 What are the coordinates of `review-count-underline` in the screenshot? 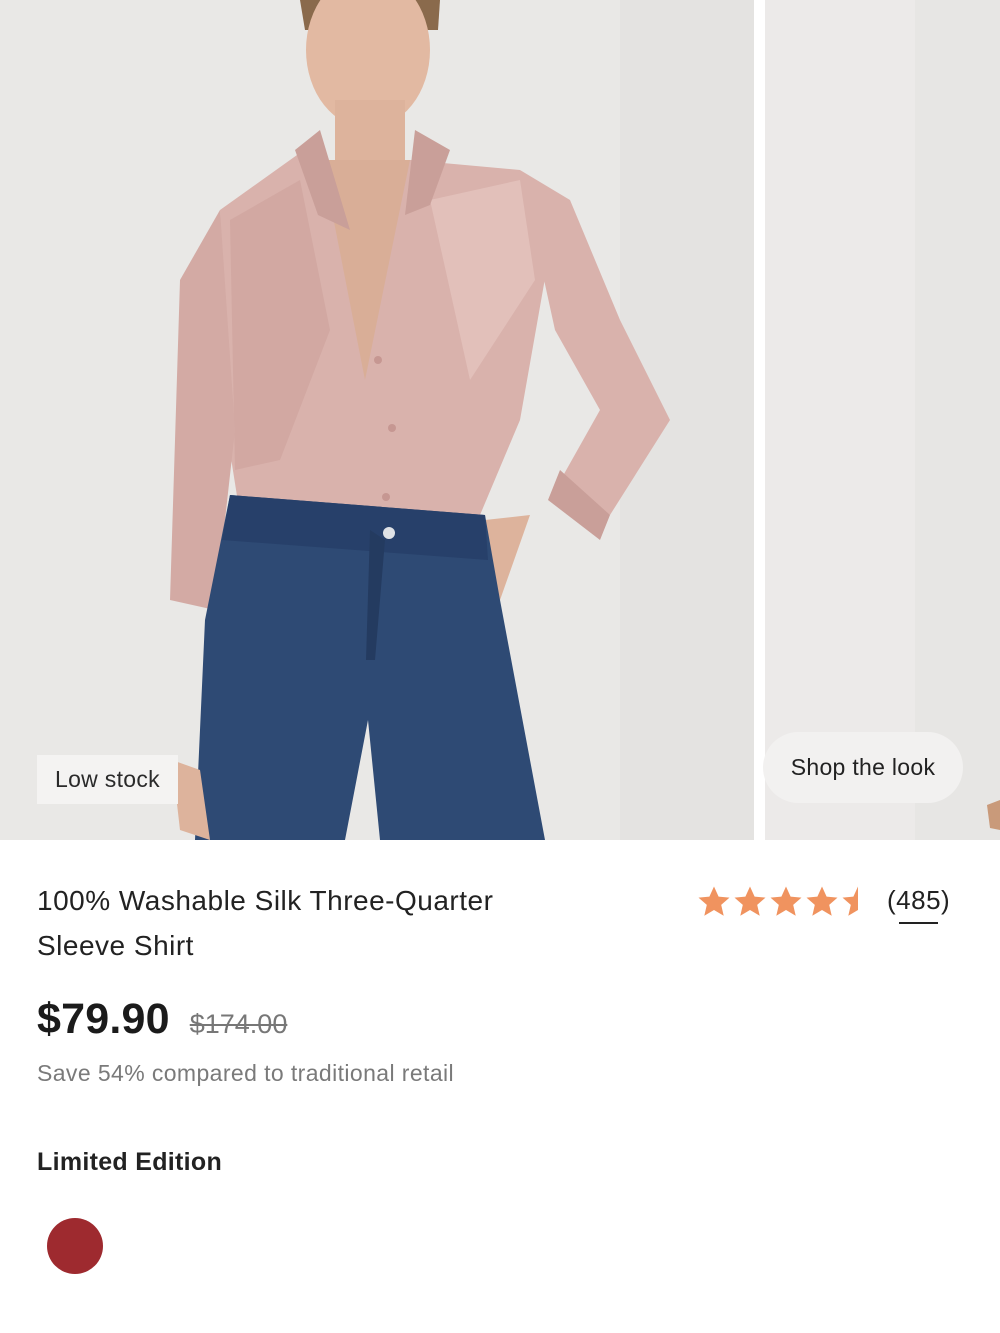 It's located at (919, 922).